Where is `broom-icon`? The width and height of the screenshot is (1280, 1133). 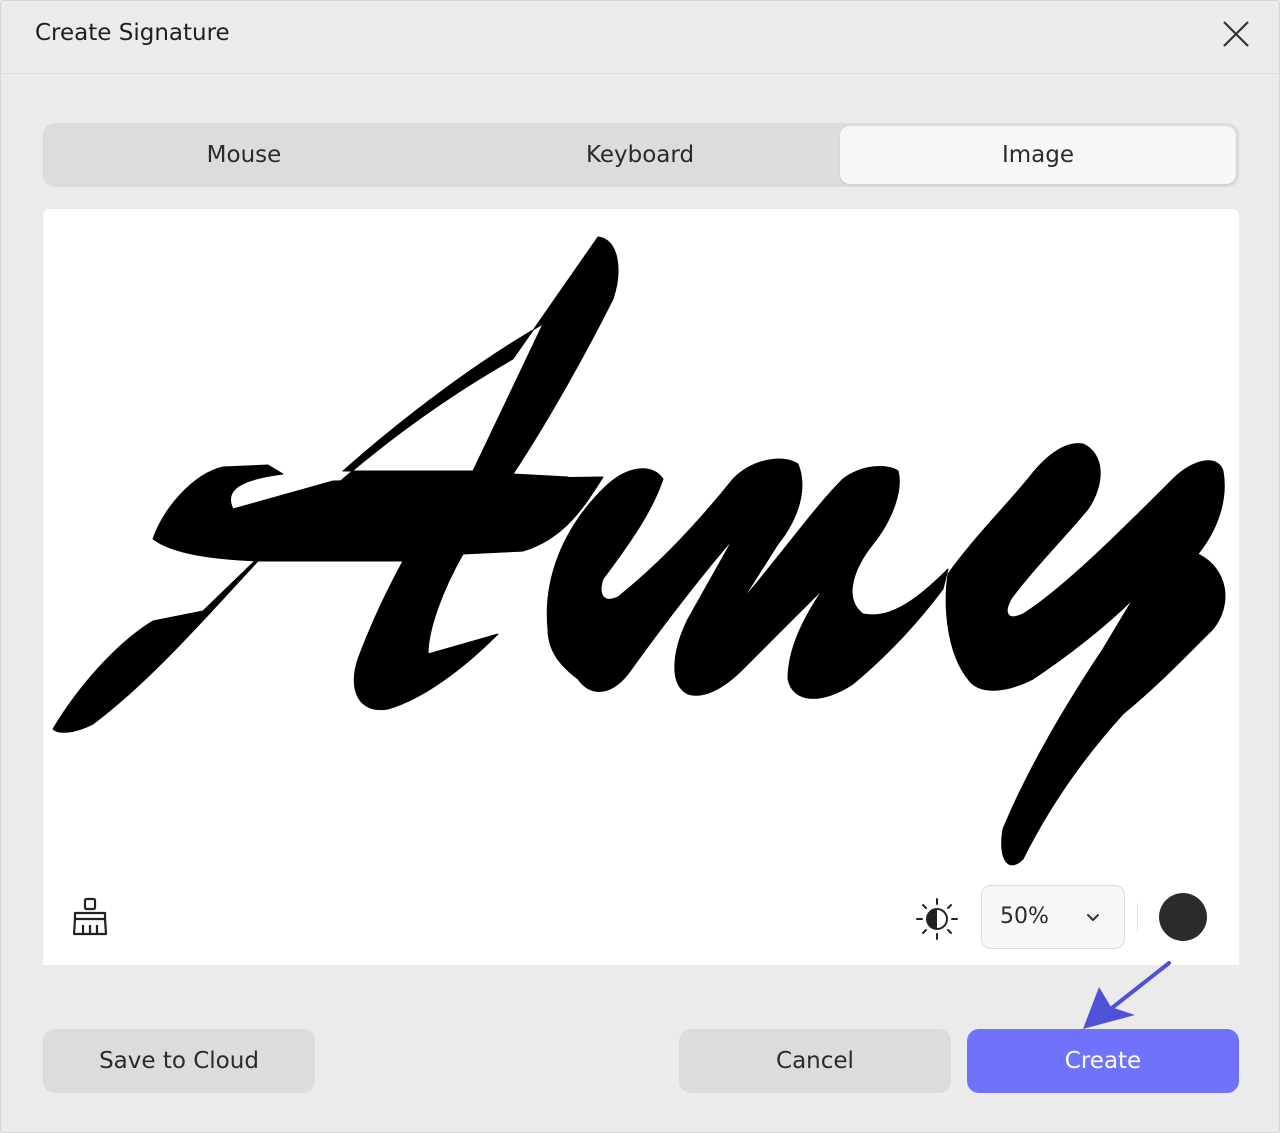 broom-icon is located at coordinates (91, 917).